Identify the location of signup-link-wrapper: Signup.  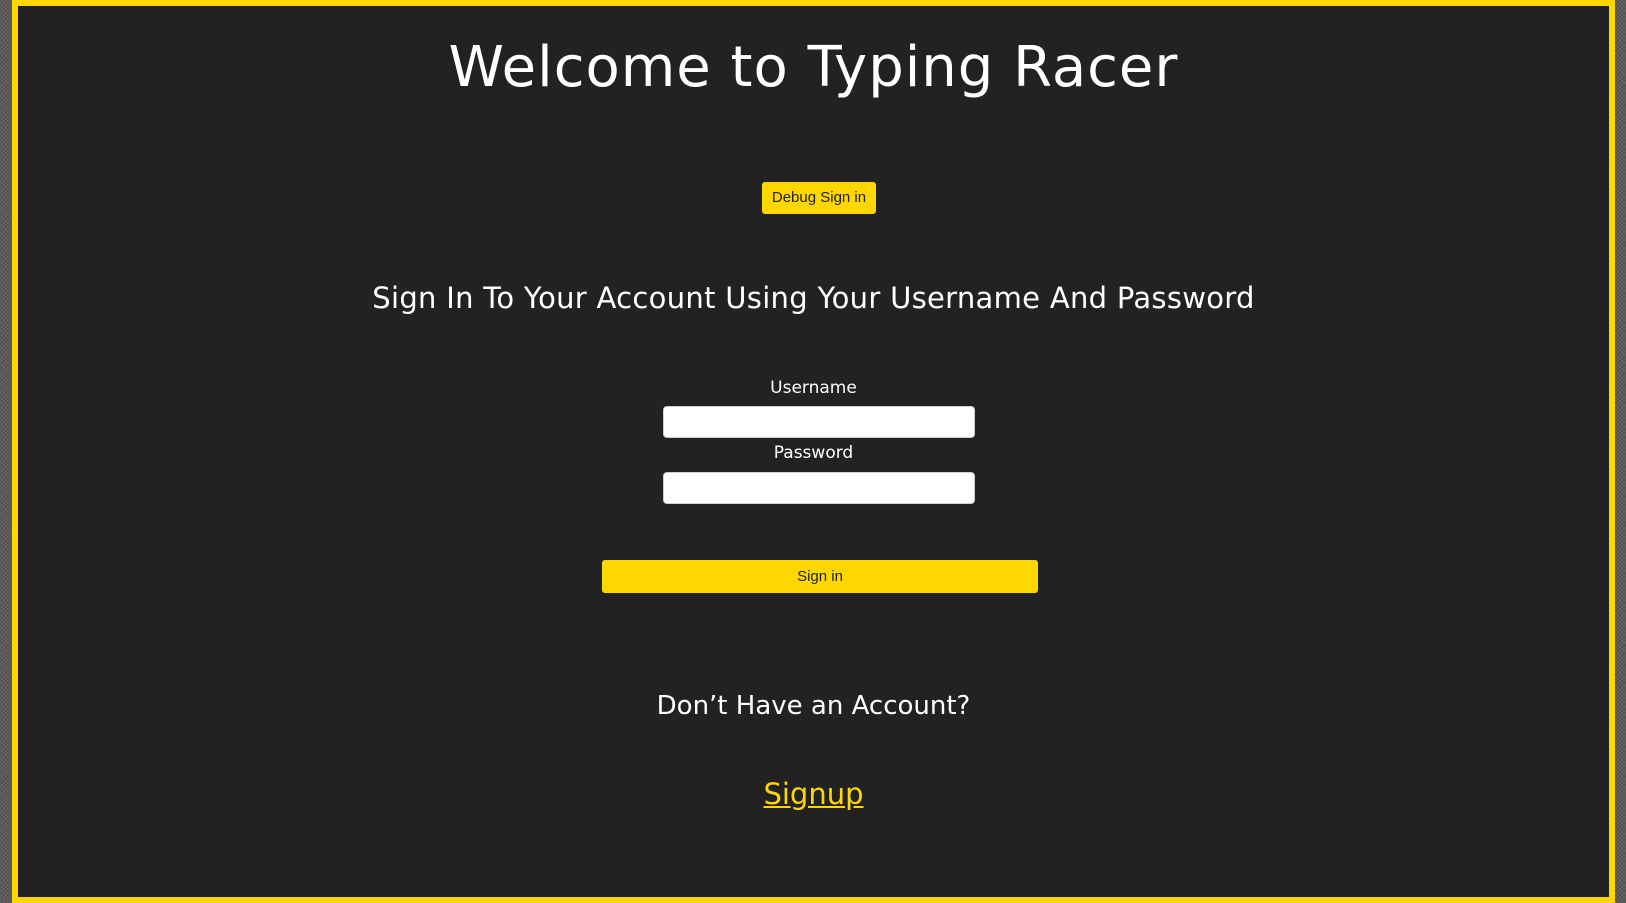
(813, 794).